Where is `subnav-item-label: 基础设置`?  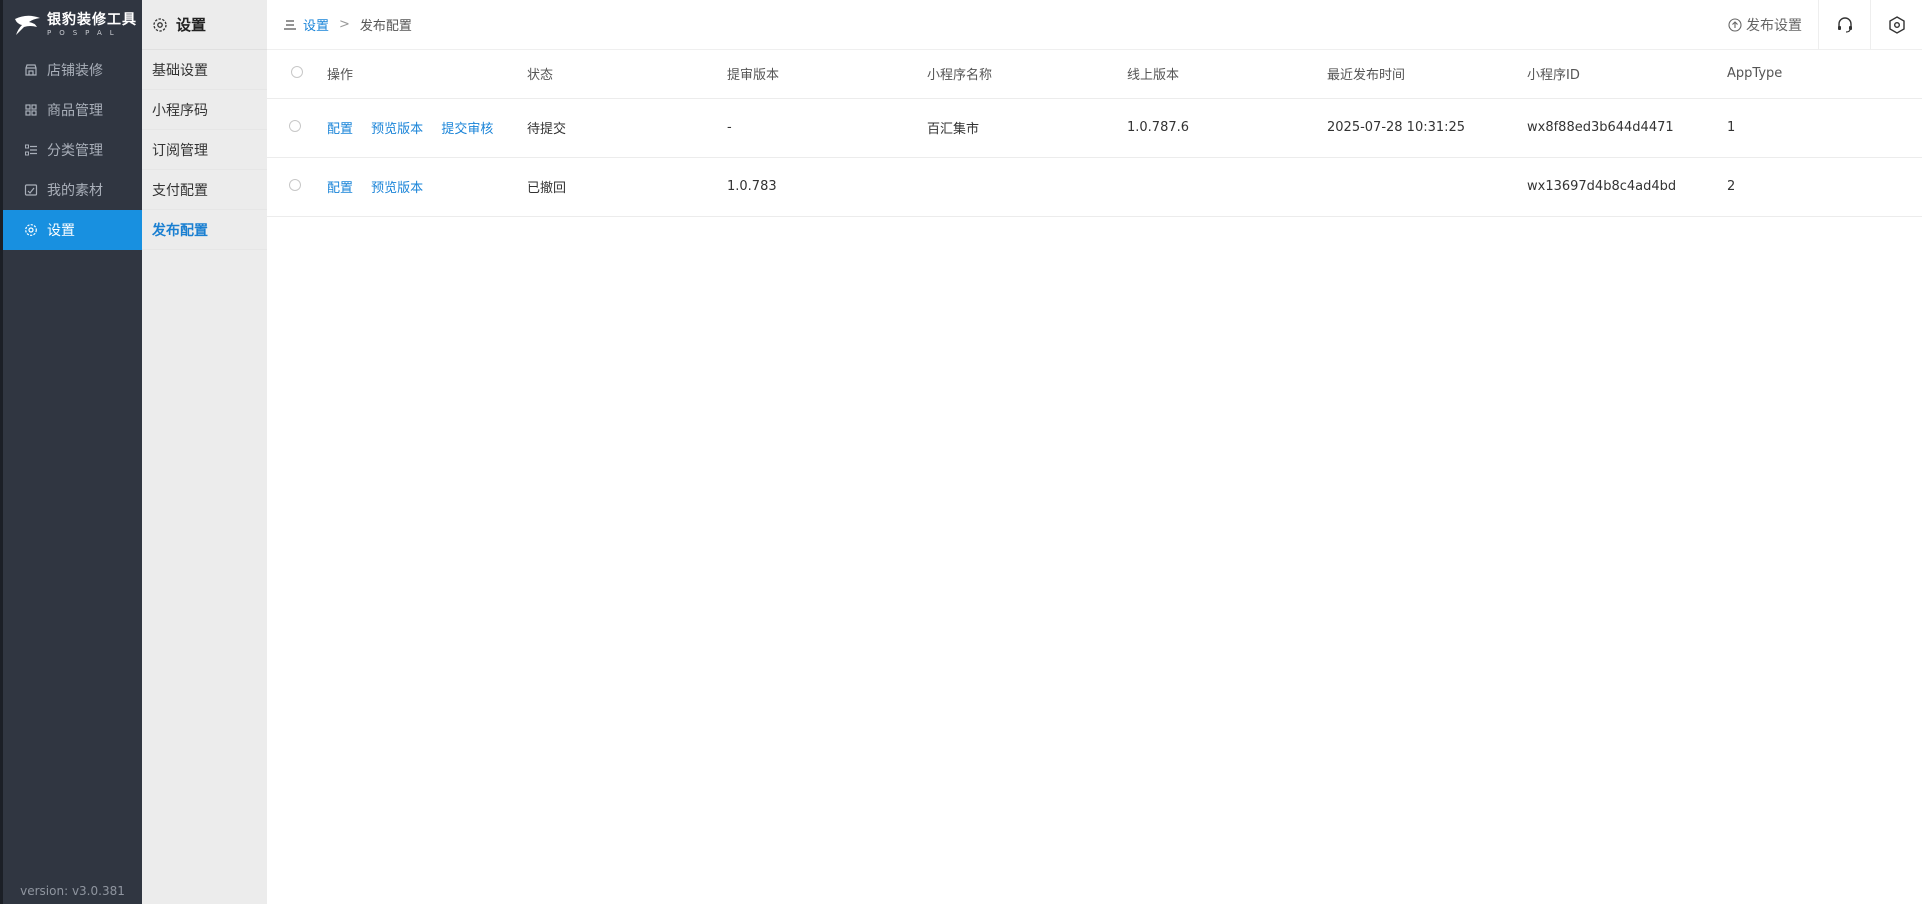
subnav-item-label: 基础设置 is located at coordinates (180, 70).